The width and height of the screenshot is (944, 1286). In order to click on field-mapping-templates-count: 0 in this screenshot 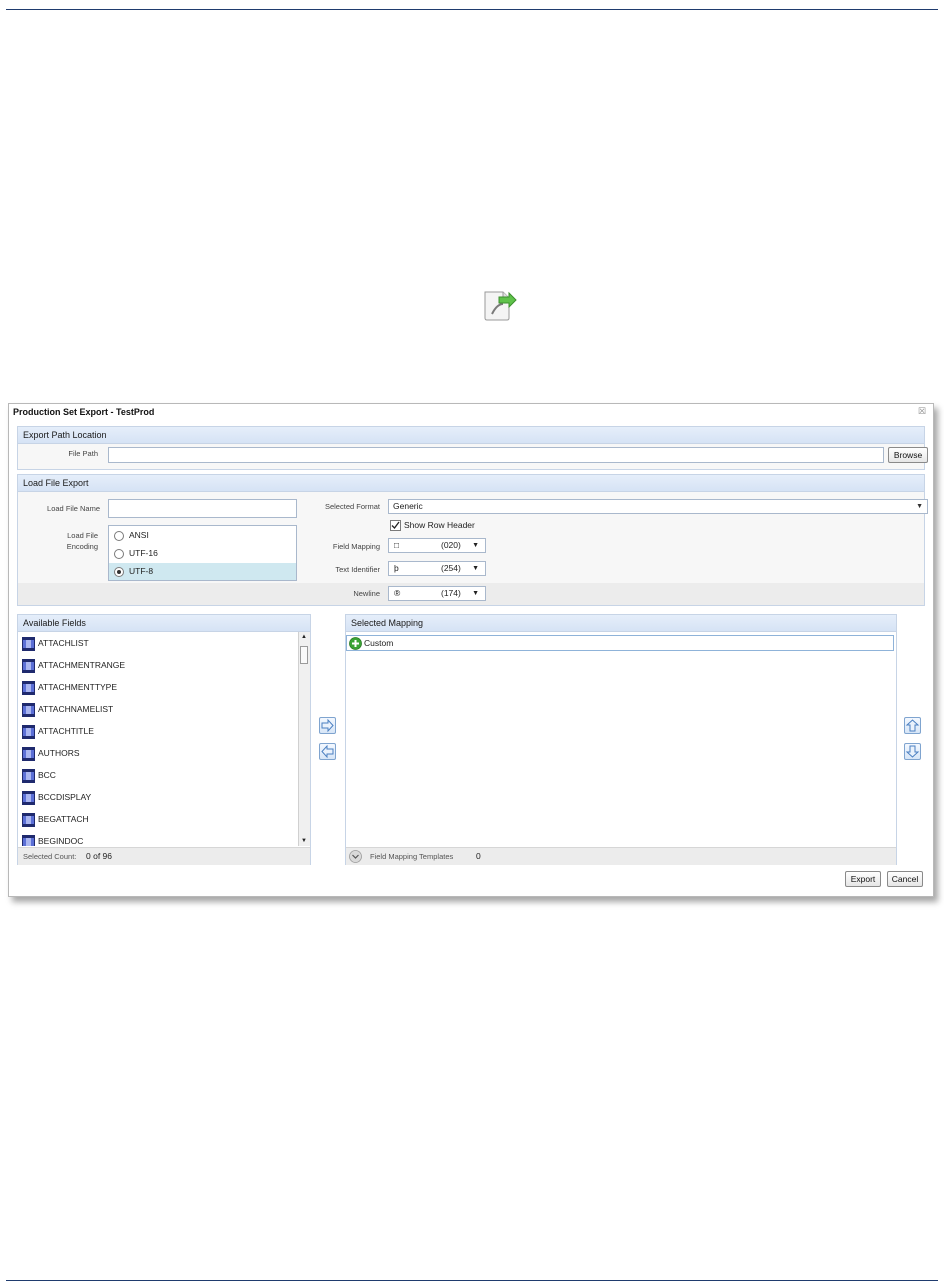, I will do `click(478, 856)`.